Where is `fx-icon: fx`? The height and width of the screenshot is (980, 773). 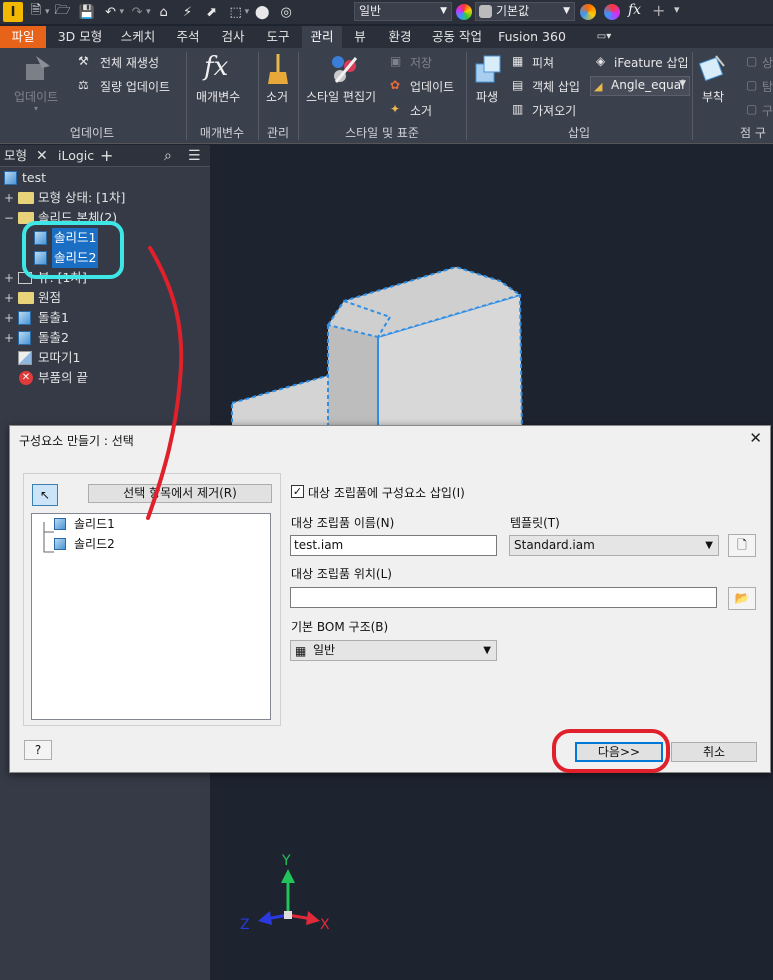 fx-icon: fx is located at coordinates (634, 10).